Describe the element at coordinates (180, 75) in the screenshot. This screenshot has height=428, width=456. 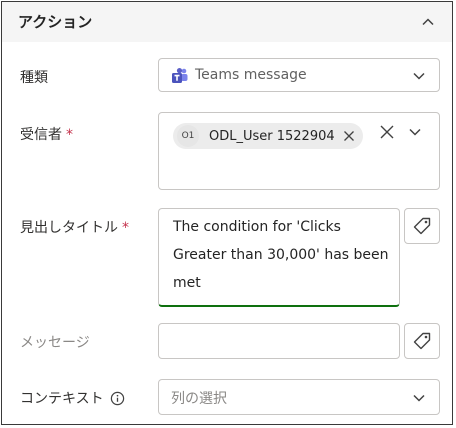
I see `teams-icon` at that location.